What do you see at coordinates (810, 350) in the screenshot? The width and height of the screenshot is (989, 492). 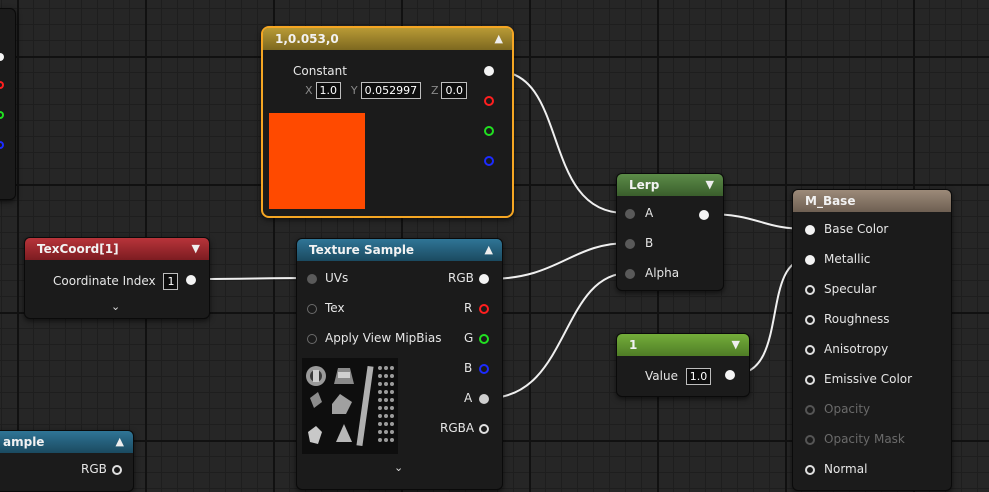 I see `pin-anisotropy` at bounding box center [810, 350].